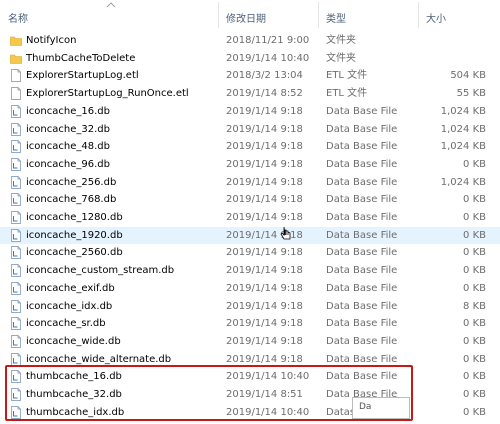 Image resolution: width=500 pixels, height=424 pixels. Describe the element at coordinates (264, 94) in the screenshot. I see `file-modified-date: 2019/1/14 8:52` at that location.